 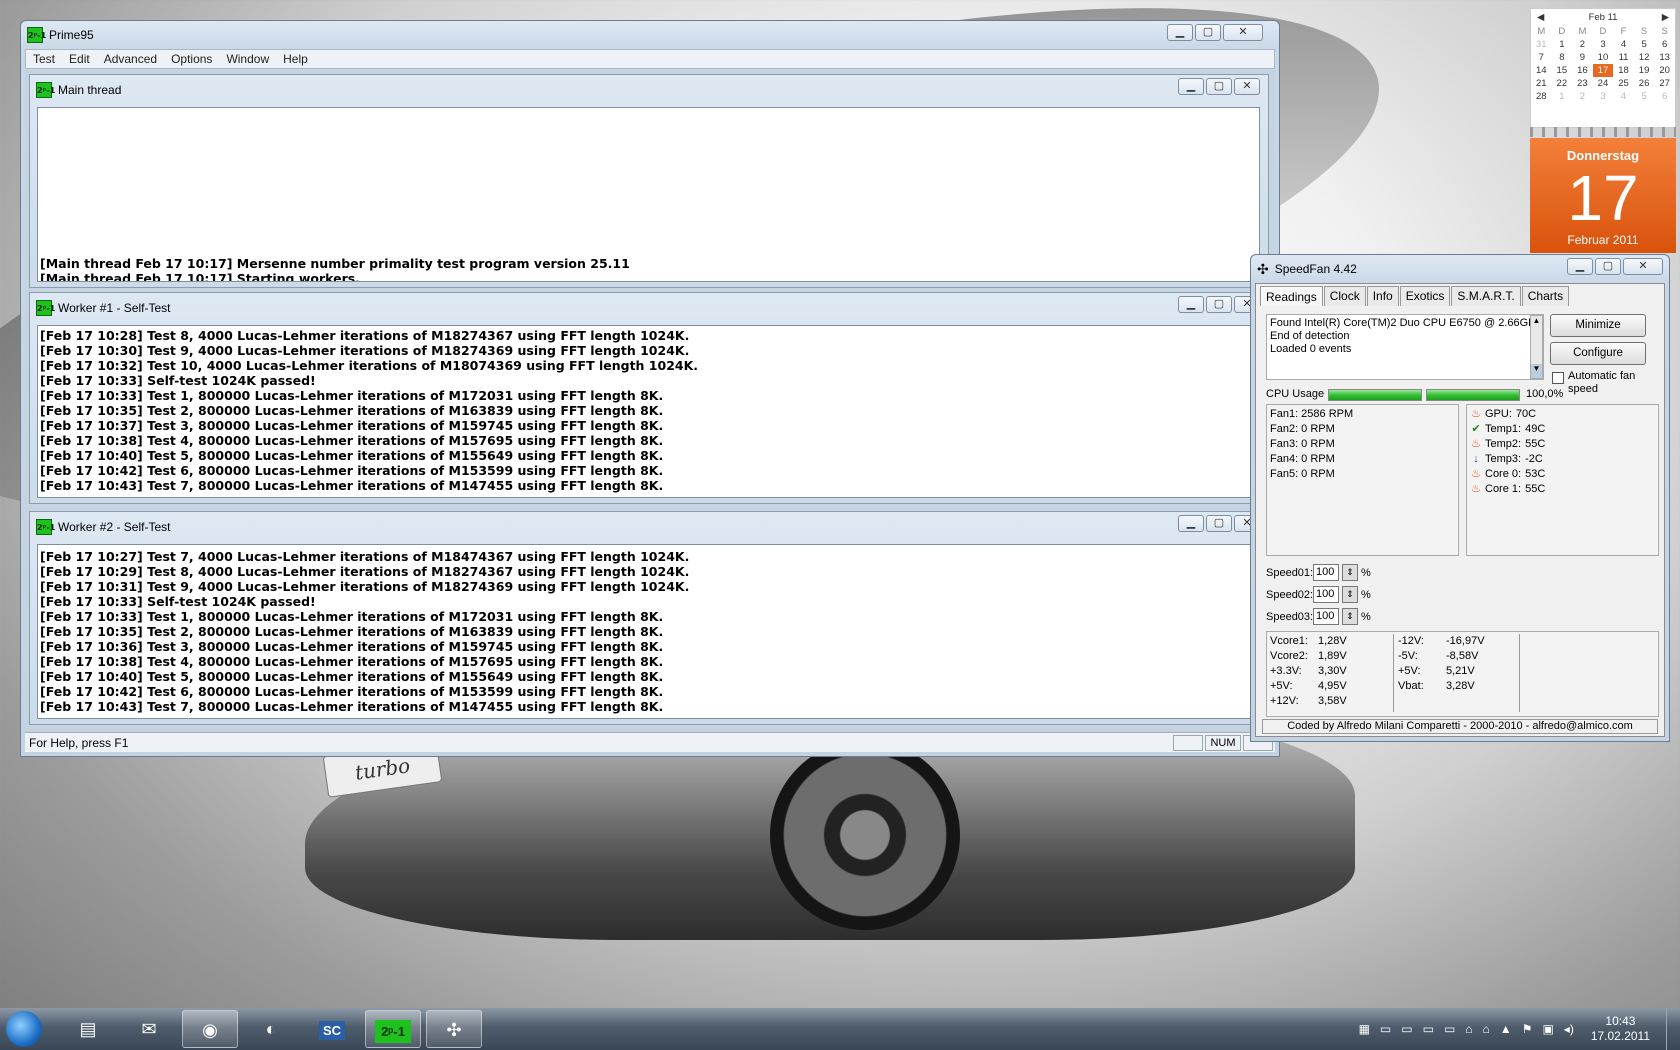 What do you see at coordinates (1486, 296) in the screenshot?
I see `tab-smart: S.M.A.R.T.` at bounding box center [1486, 296].